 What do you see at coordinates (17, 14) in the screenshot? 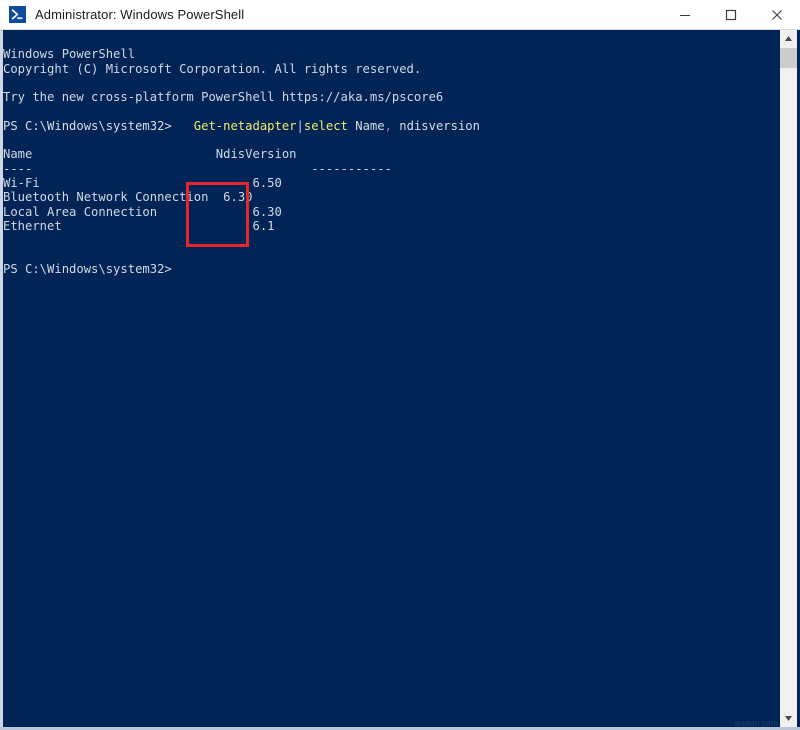
I see `powershell-icon` at bounding box center [17, 14].